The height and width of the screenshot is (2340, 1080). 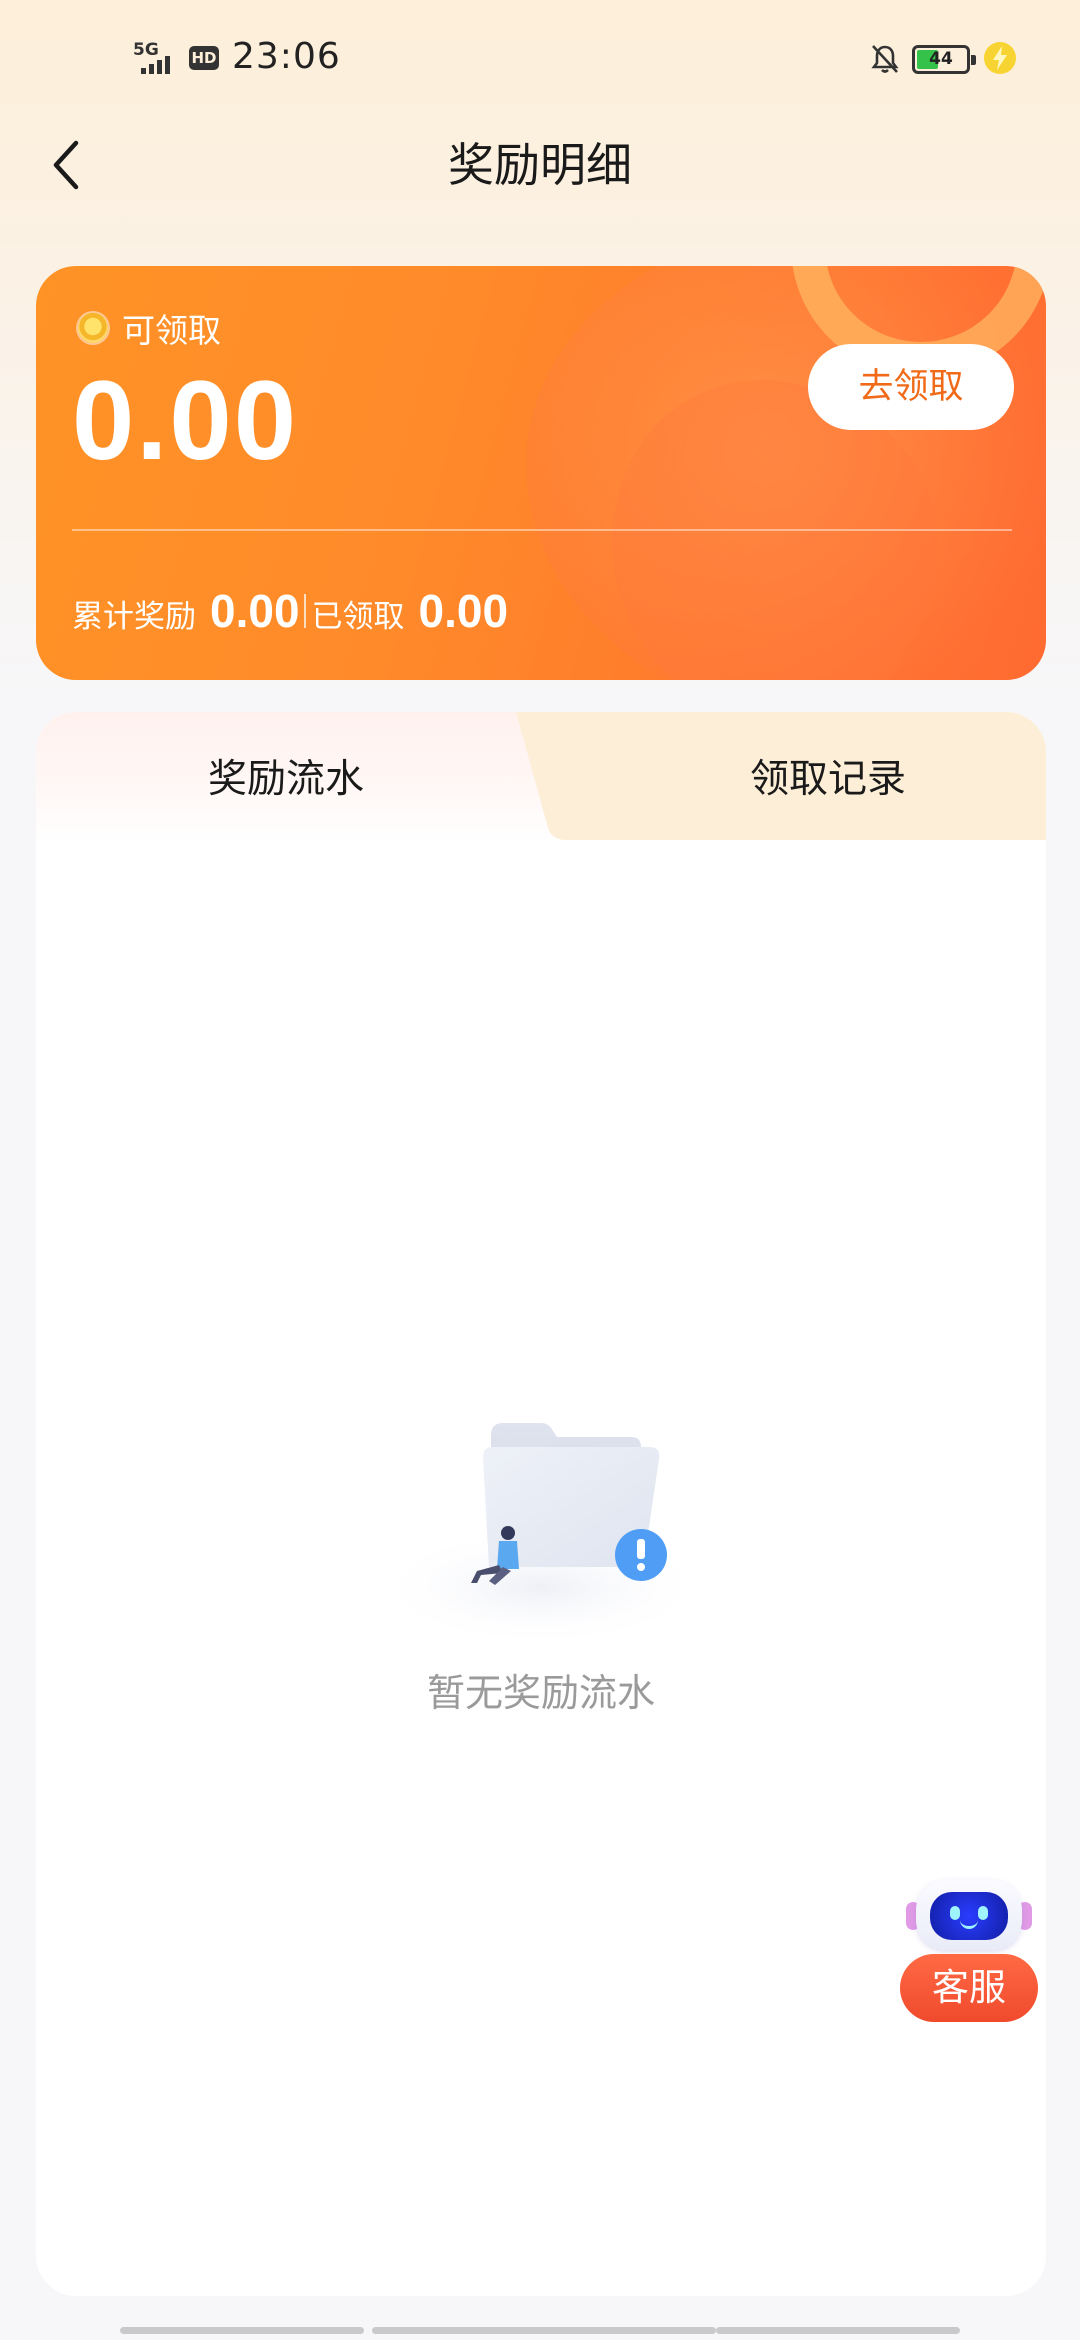 What do you see at coordinates (134, 617) in the screenshot?
I see `total-reward-label: 累计奖励` at bounding box center [134, 617].